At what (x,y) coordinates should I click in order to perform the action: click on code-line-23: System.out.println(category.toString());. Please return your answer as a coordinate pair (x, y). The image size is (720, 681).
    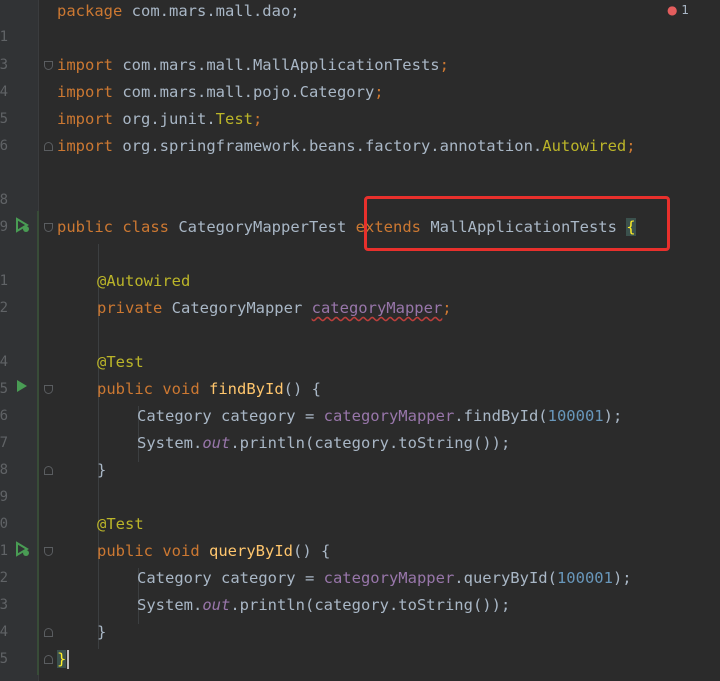
    Looking at the image, I should click on (323, 605).